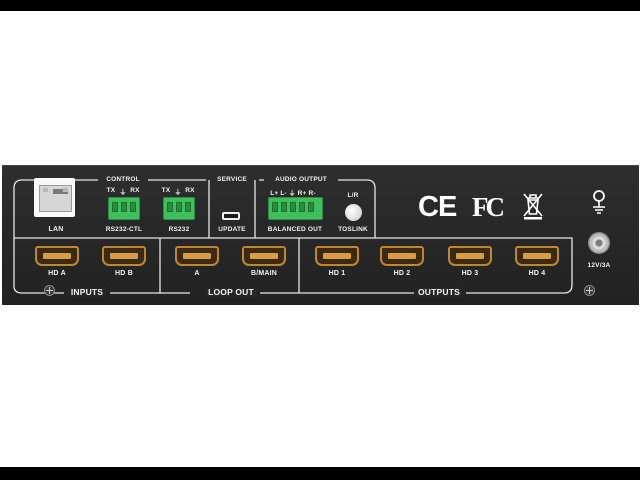 Image resolution: width=640 pixels, height=480 pixels. What do you see at coordinates (295, 208) in the screenshot?
I see `balanced-out-terminal-block` at bounding box center [295, 208].